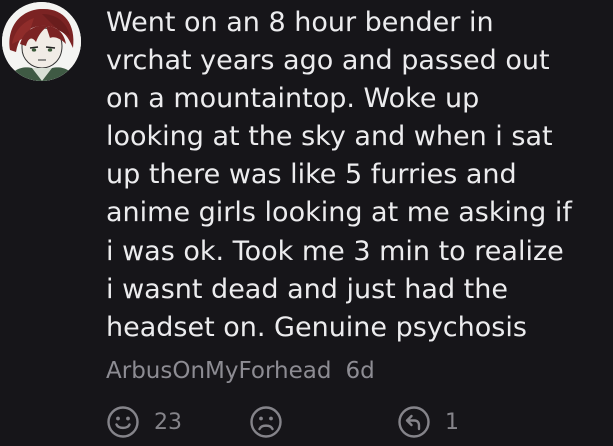 The image size is (613, 446). What do you see at coordinates (311, 175) in the screenshot?
I see `comment-line: up there was like 5 furries and` at bounding box center [311, 175].